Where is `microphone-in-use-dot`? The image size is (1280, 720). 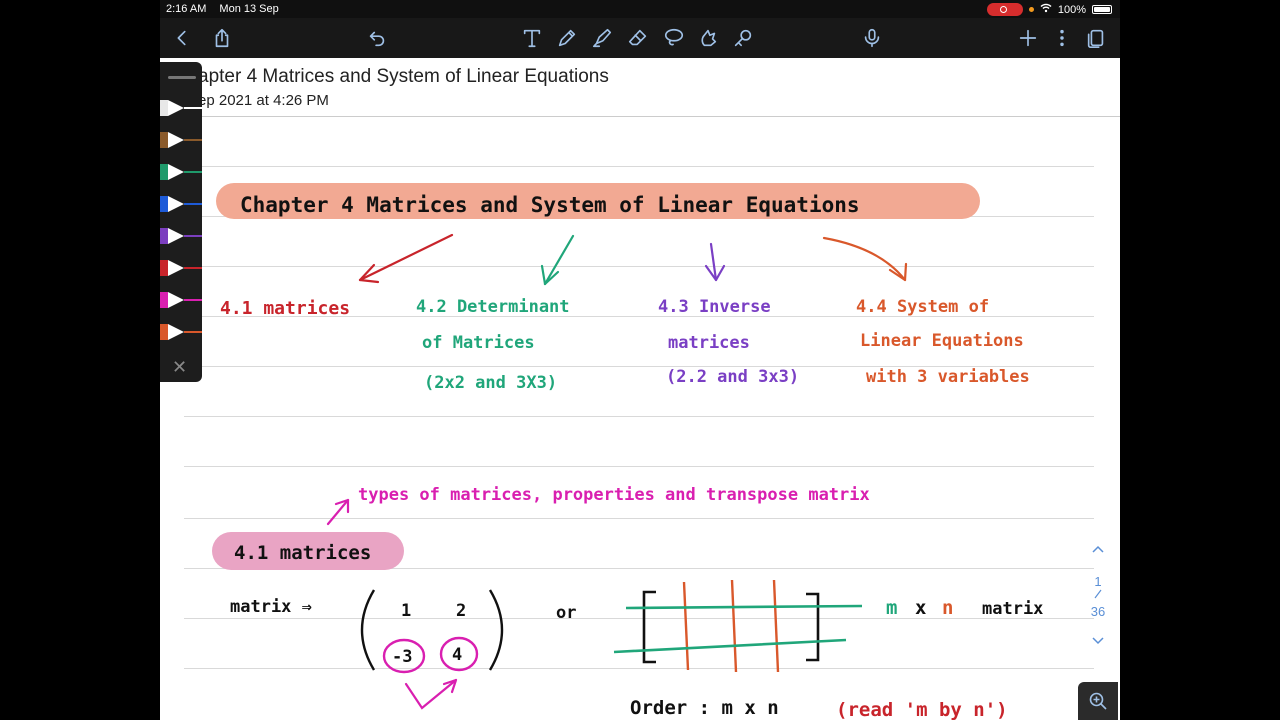
microphone-in-use-dot is located at coordinates (1031, 9).